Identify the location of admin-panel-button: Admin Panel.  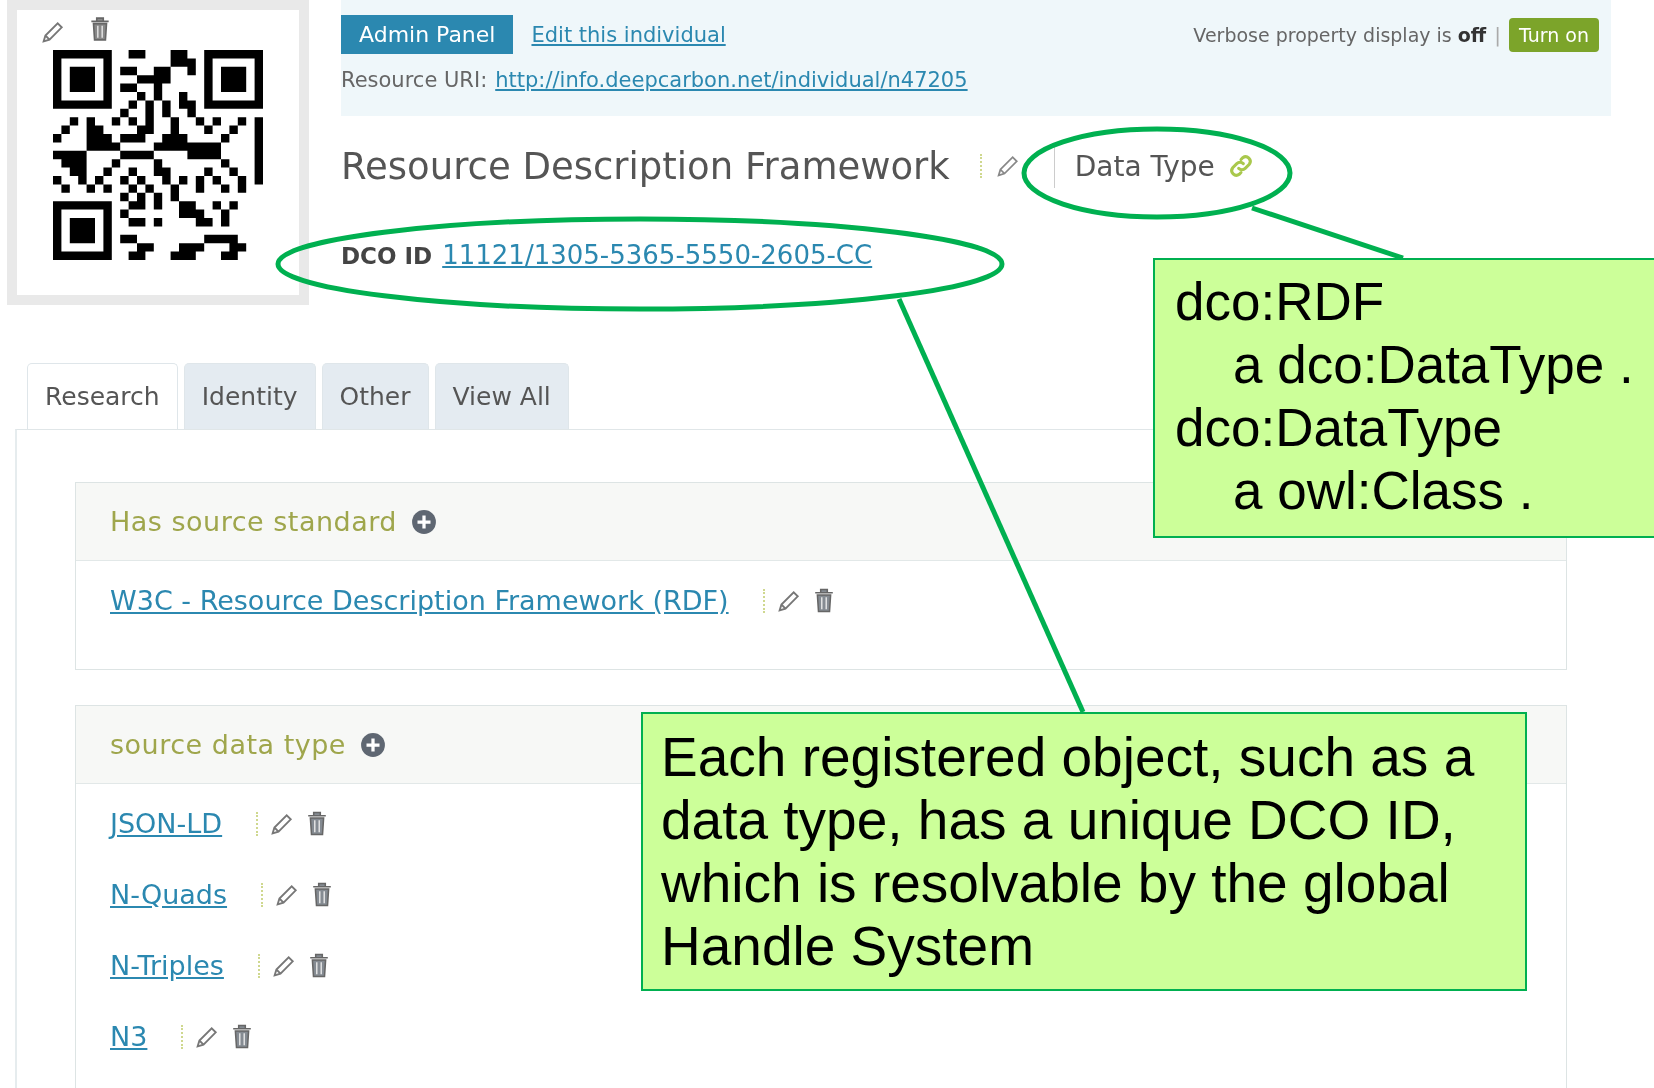
(427, 34).